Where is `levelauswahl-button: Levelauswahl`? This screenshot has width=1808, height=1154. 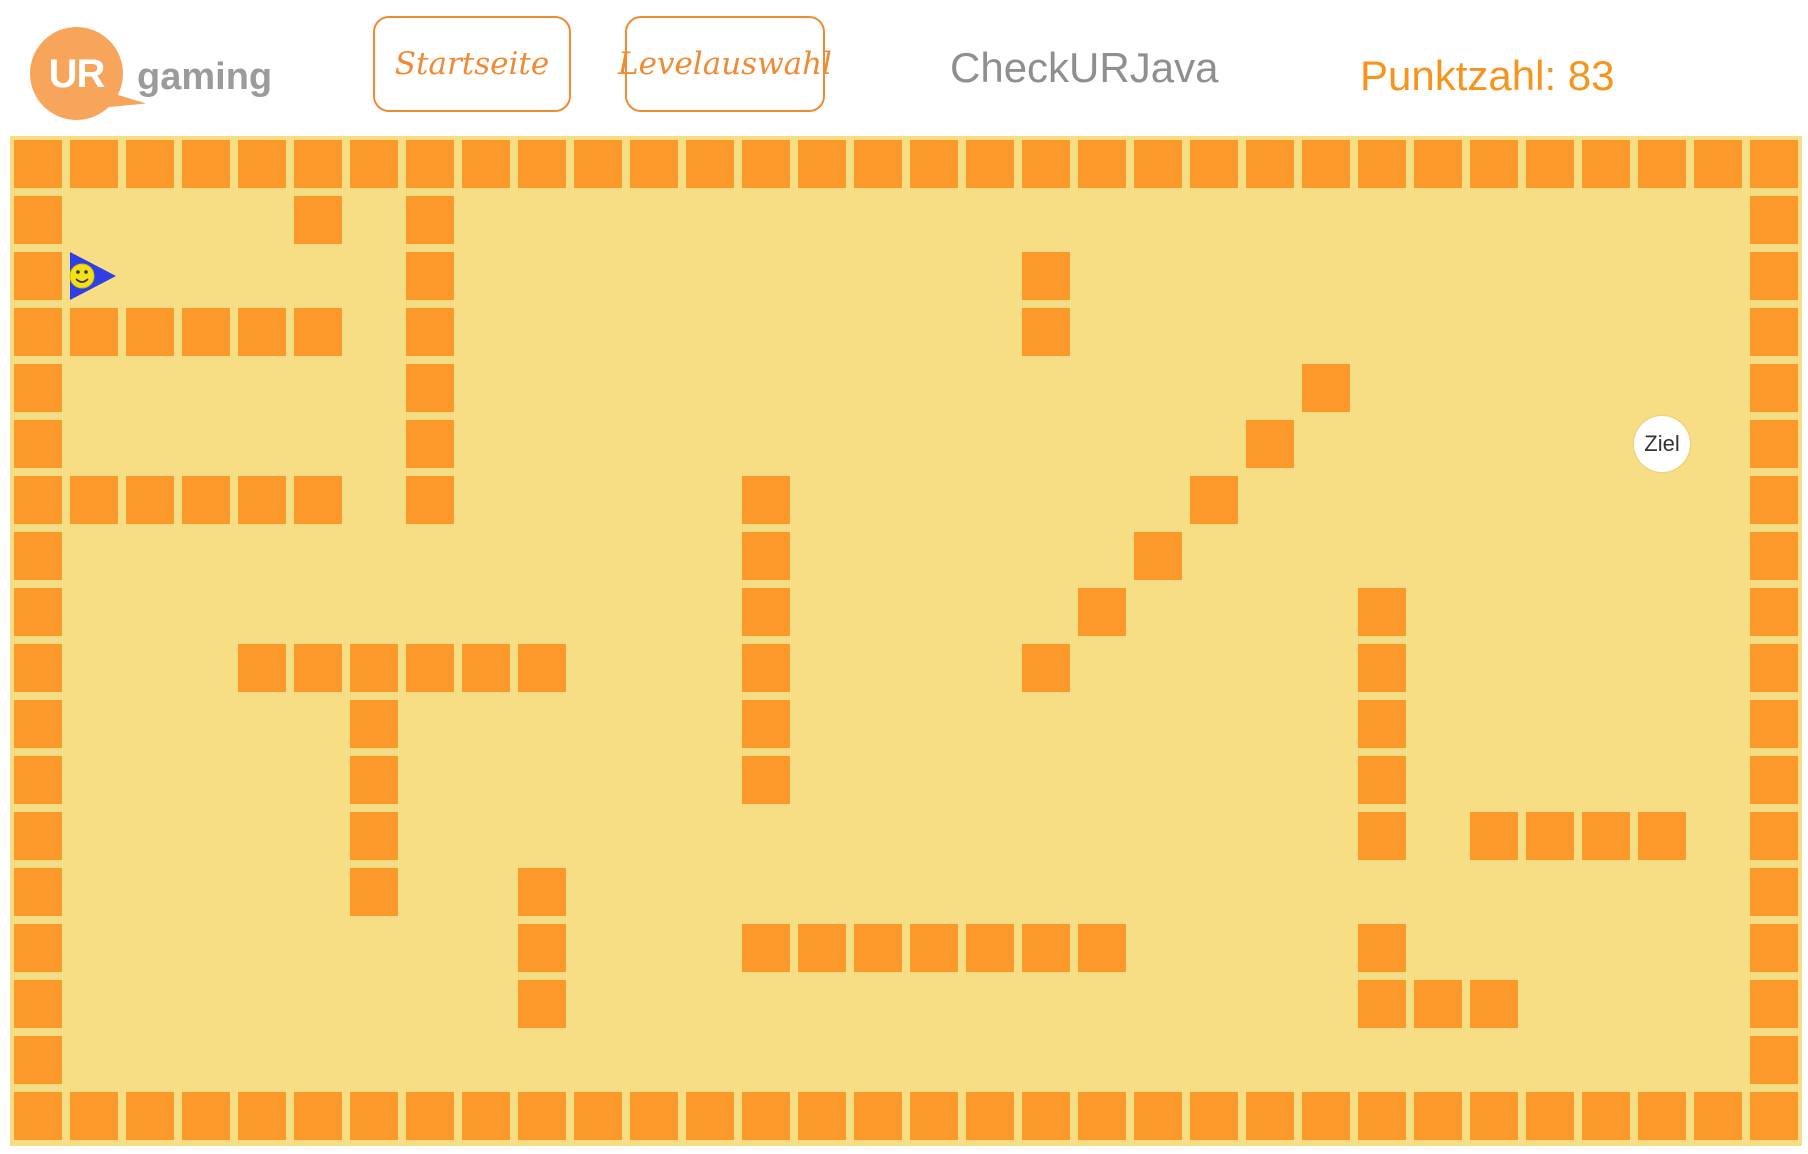 levelauswahl-button: Levelauswahl is located at coordinates (725, 64).